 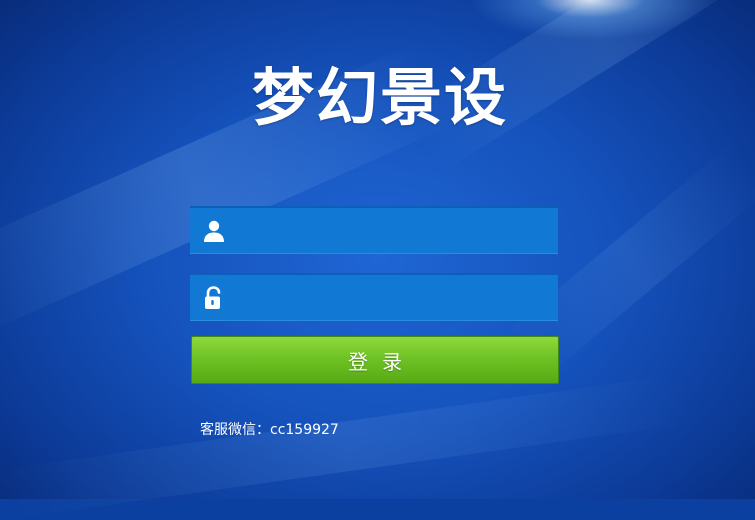 I want to click on password-input, so click(x=398, y=297).